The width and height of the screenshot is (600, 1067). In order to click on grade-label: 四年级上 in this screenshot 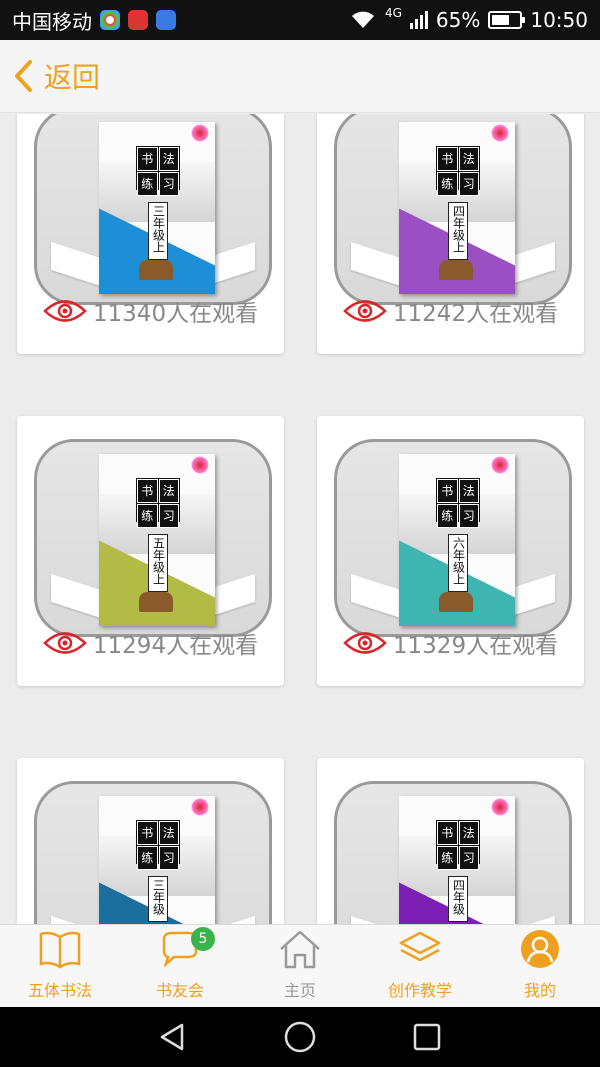, I will do `click(458, 231)`.